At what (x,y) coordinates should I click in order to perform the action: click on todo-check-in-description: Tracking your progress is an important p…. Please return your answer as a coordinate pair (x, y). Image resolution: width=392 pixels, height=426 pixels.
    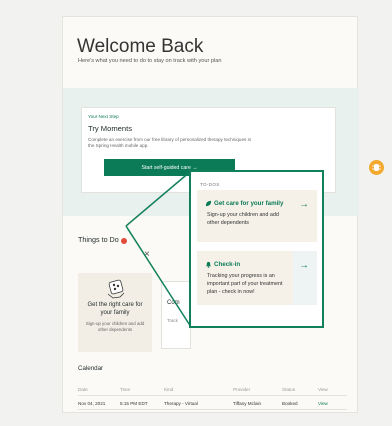
    Looking at the image, I should click on (245, 284).